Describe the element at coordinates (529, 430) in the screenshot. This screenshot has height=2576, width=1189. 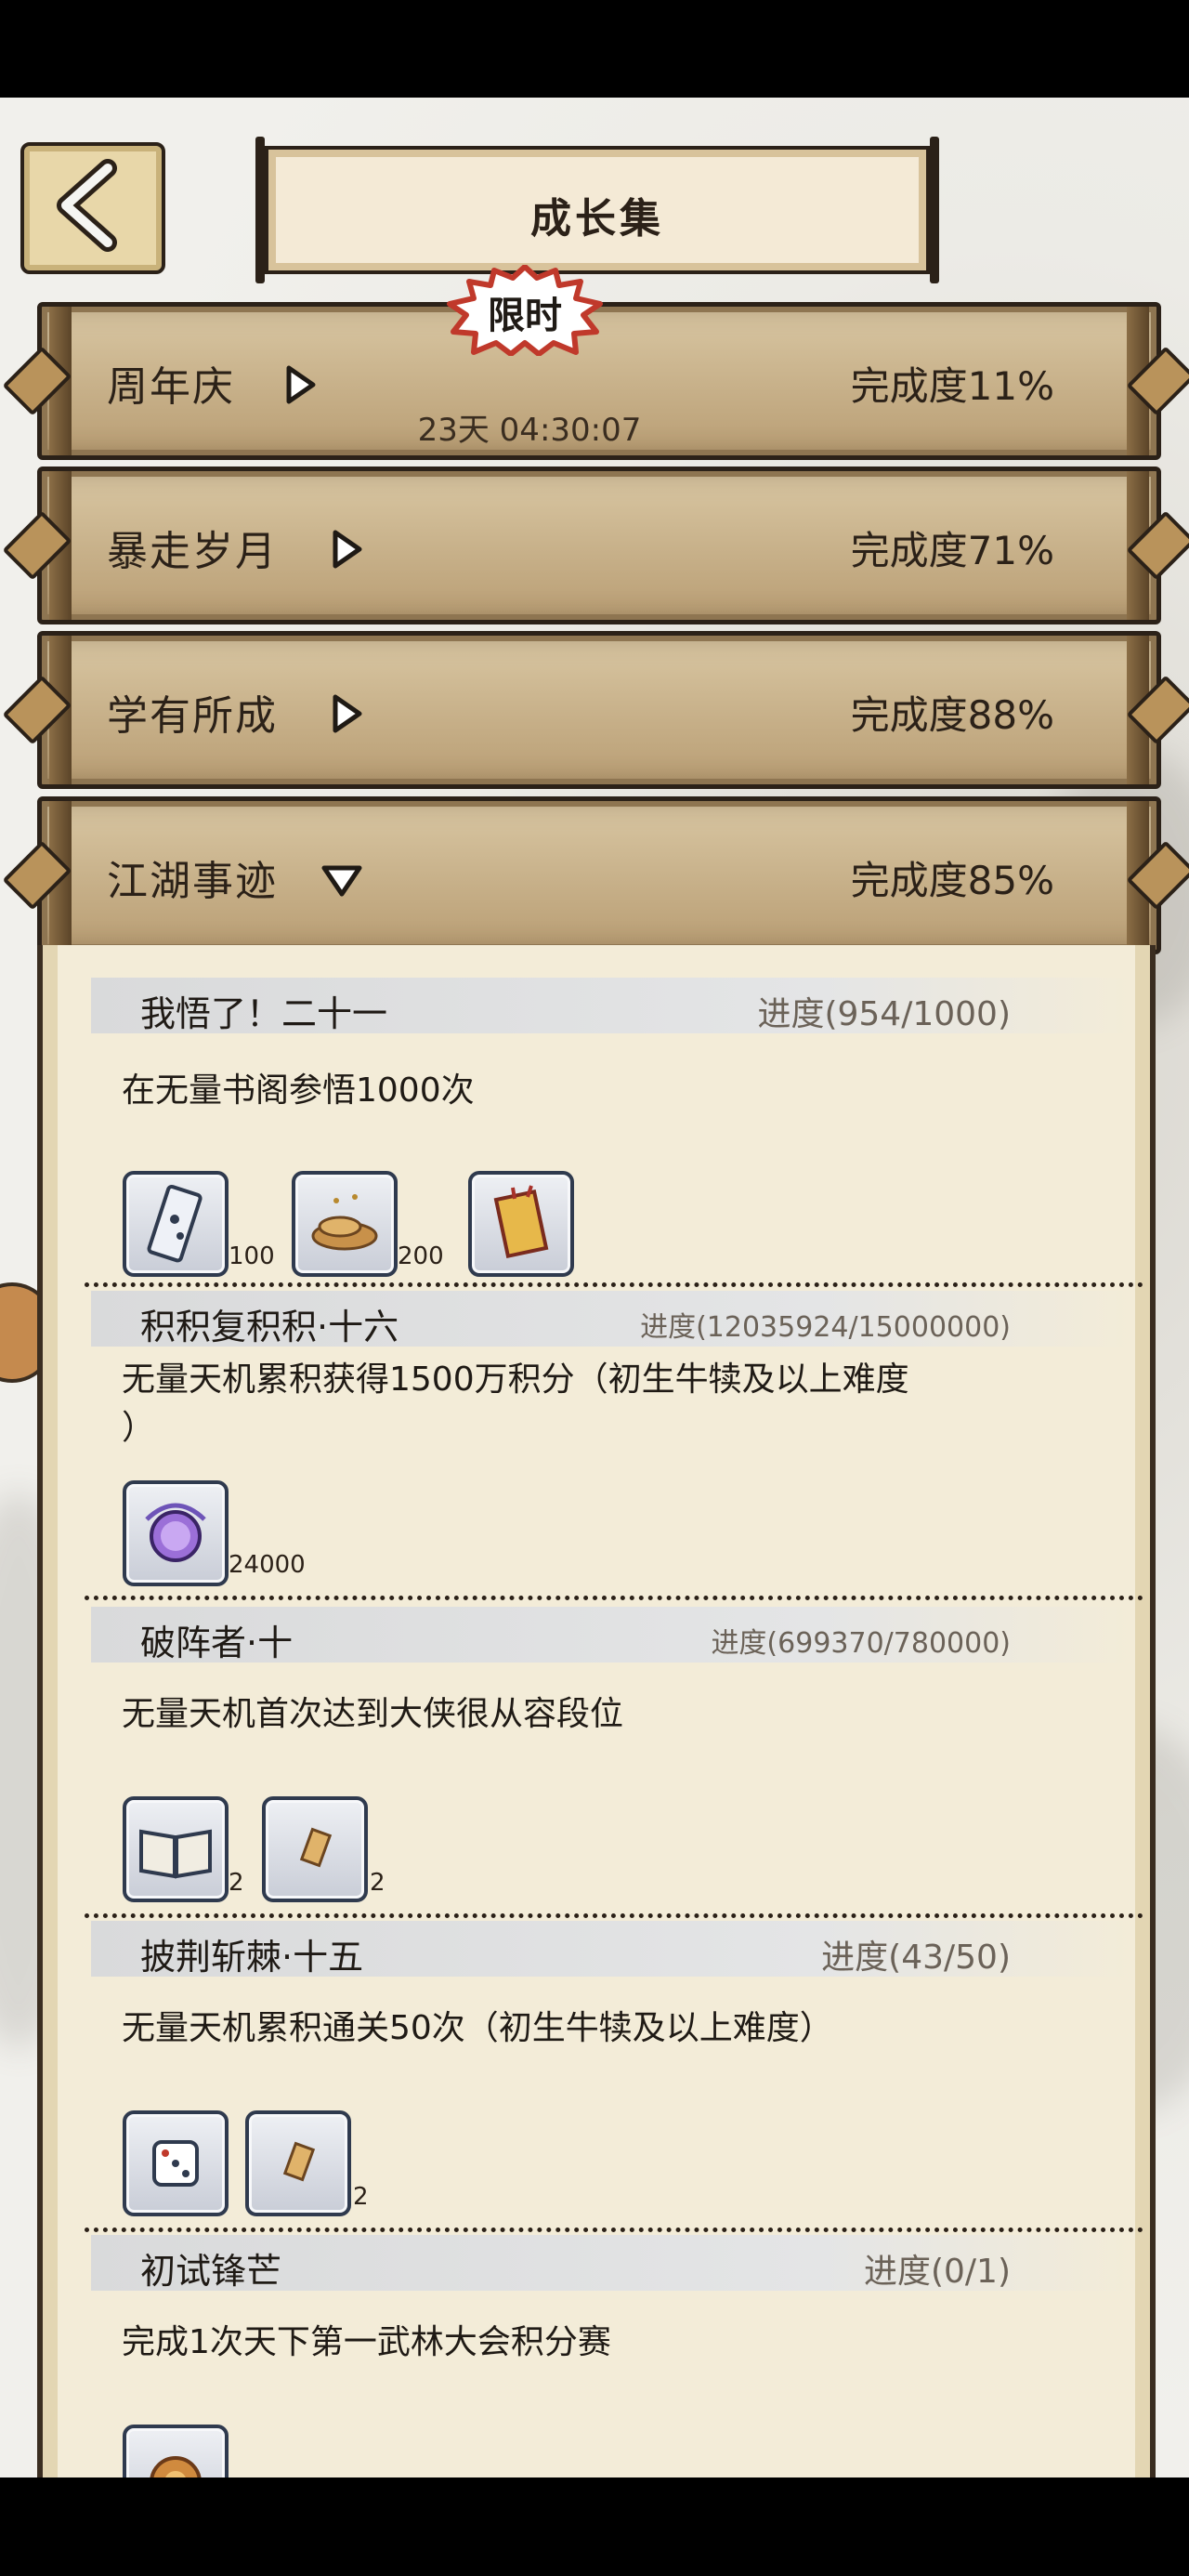
I see `countdown-timer: 23天 04:30:07` at that location.